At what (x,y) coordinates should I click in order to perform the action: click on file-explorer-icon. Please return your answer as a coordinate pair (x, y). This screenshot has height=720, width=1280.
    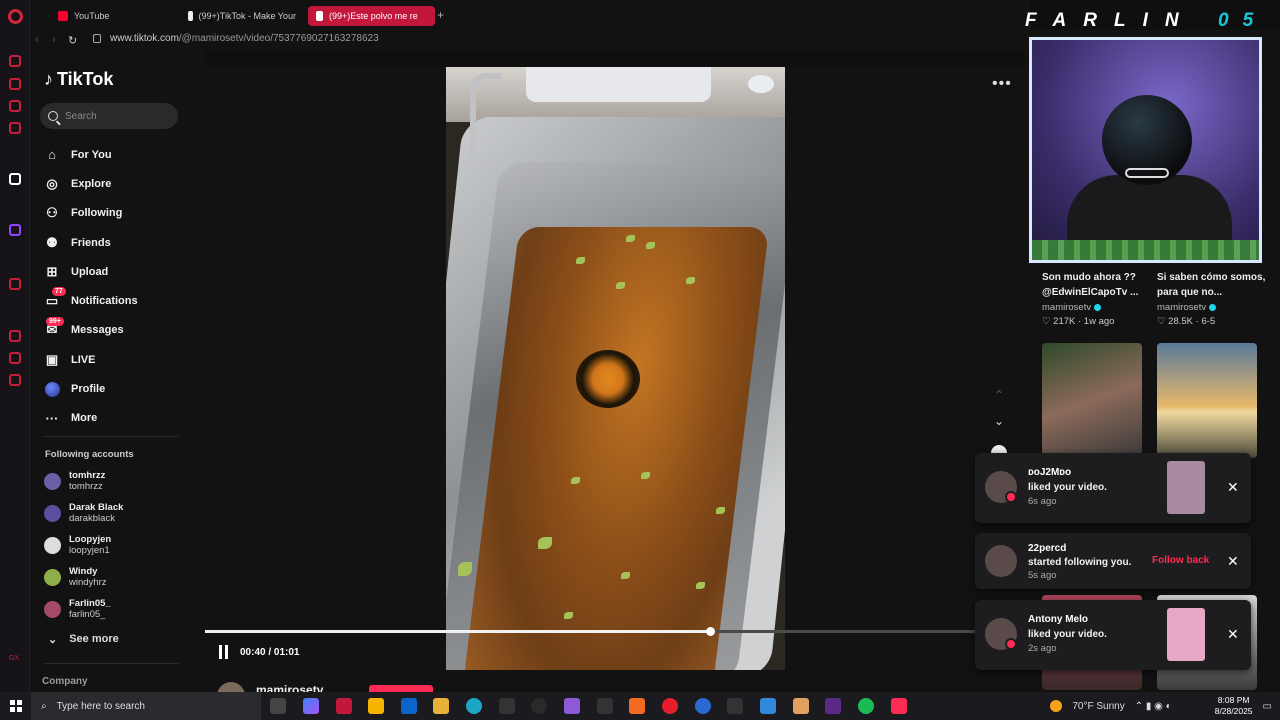
    Looking at the image, I should click on (441, 706).